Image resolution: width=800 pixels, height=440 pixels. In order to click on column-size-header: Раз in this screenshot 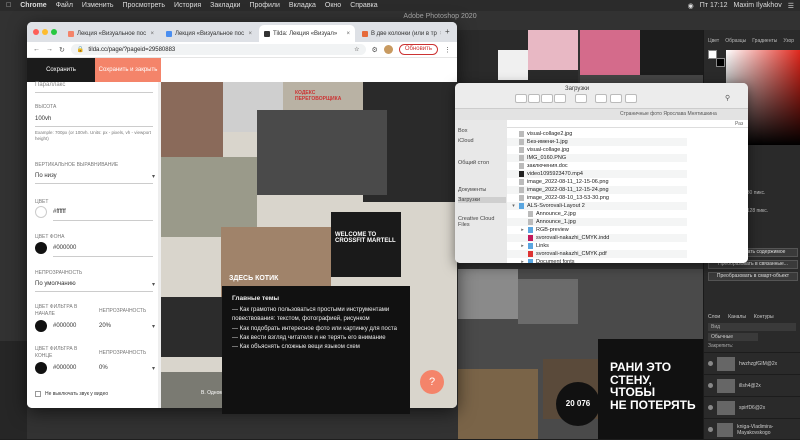, I will do `click(739, 124)`.